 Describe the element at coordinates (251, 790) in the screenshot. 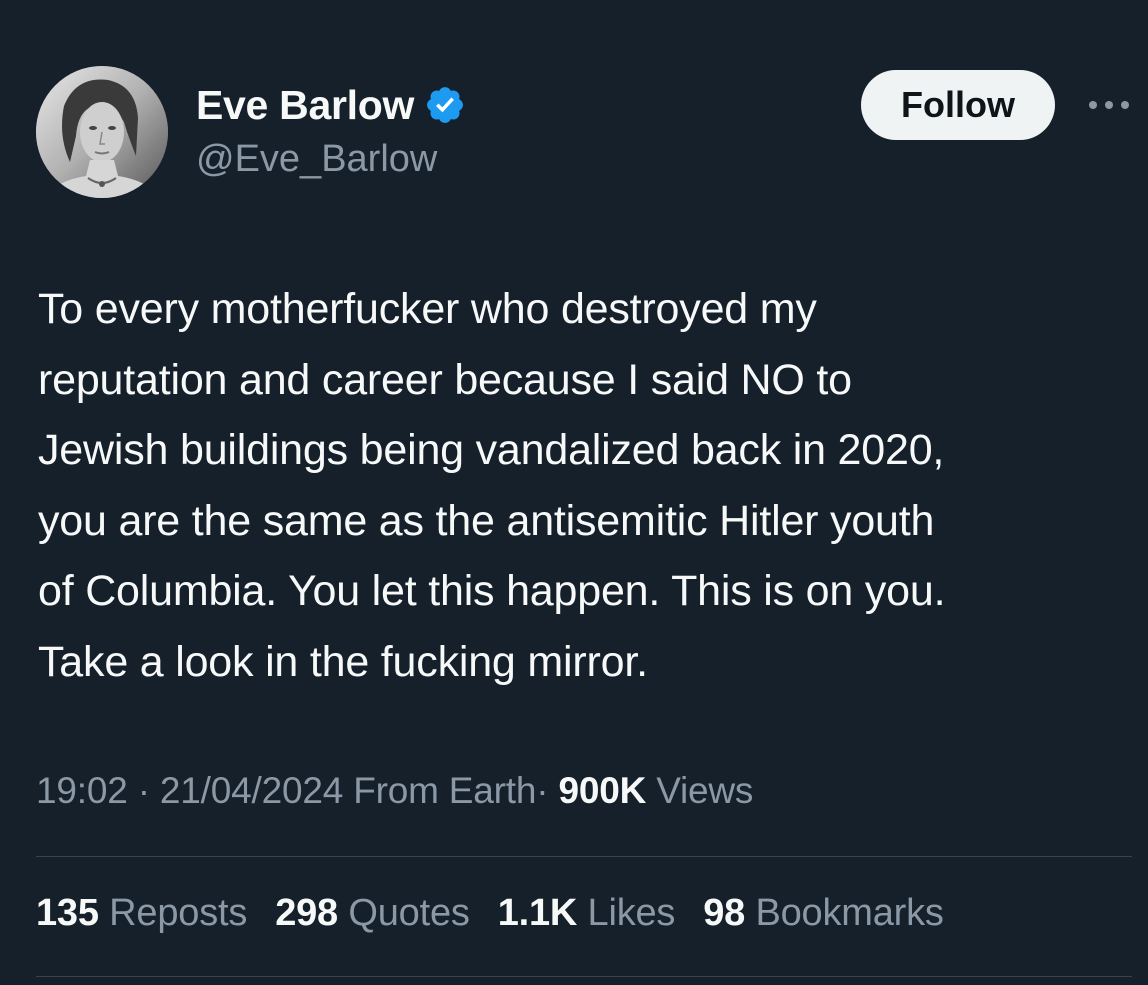

I see `tweet-date: 21/04/2024` at that location.